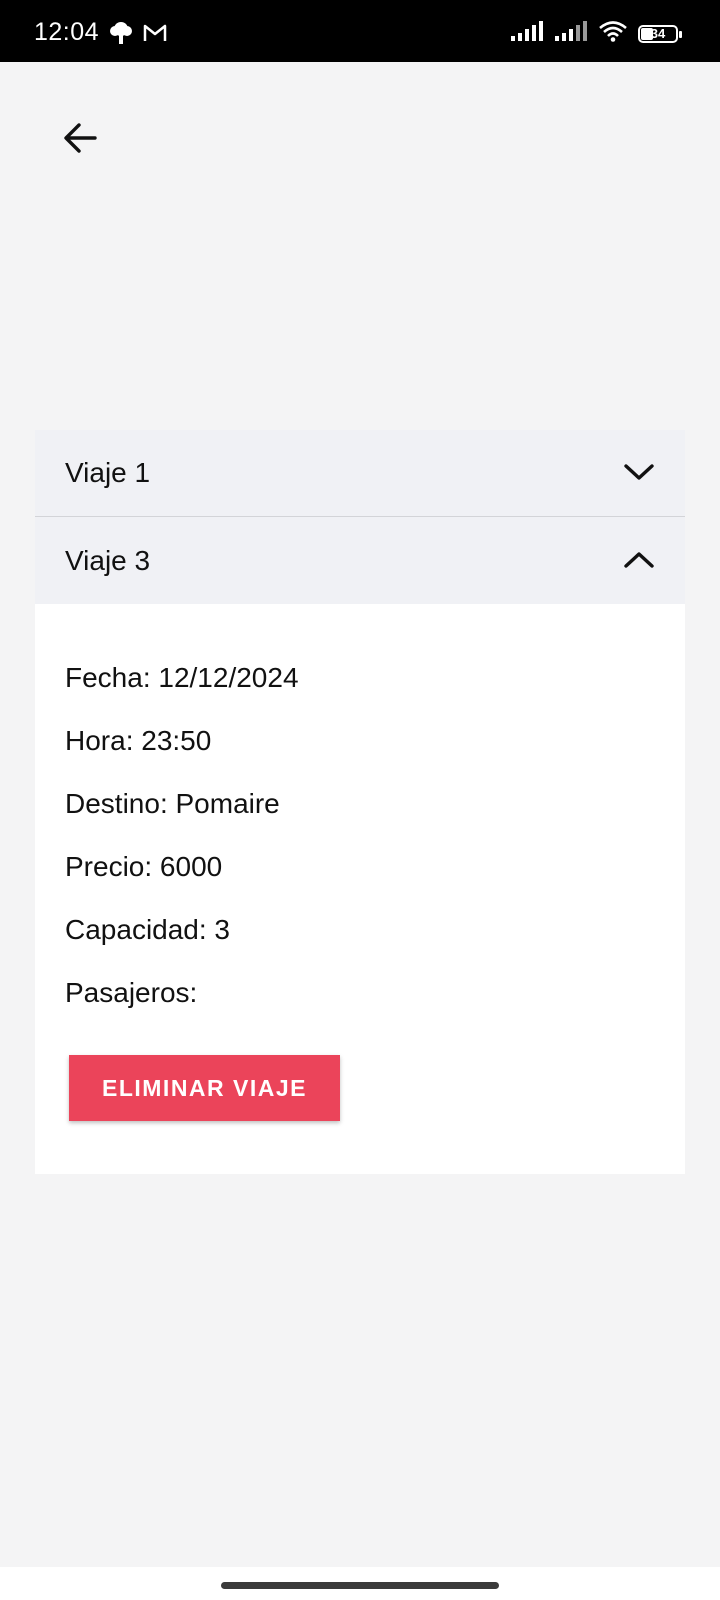 This screenshot has width=720, height=1600. I want to click on accordion-label: Viaje 1, so click(108, 472).